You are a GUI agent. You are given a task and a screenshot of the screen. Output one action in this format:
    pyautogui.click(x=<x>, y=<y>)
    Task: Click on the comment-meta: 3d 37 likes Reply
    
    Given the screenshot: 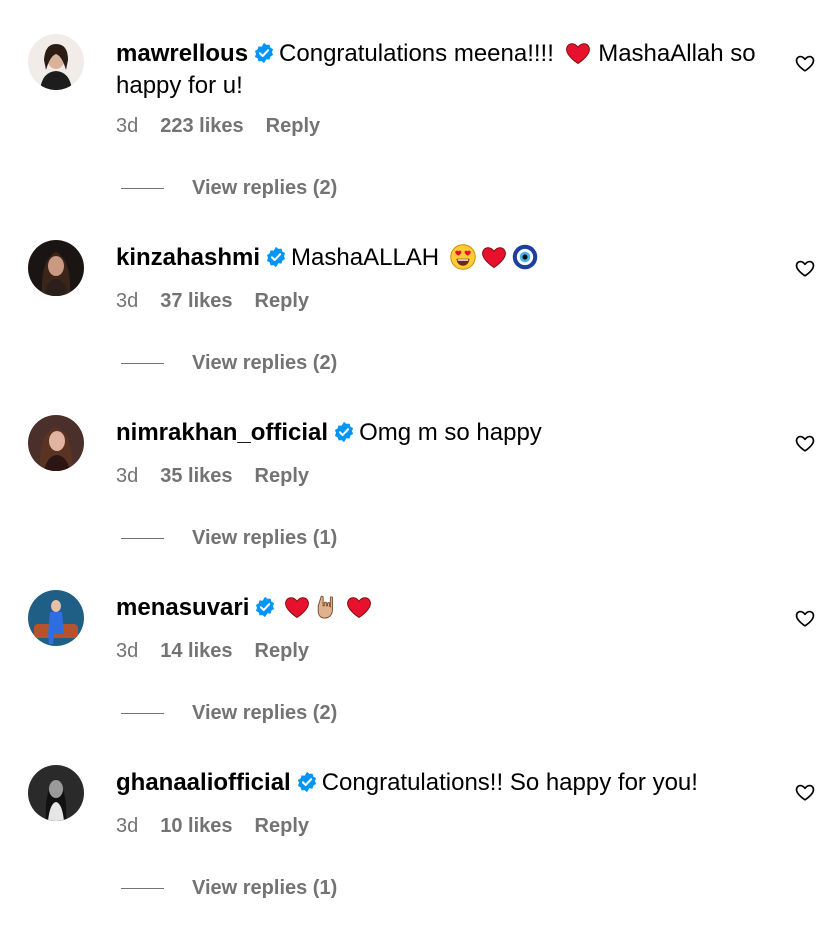 What is the action you would take?
    pyautogui.click(x=212, y=301)
    